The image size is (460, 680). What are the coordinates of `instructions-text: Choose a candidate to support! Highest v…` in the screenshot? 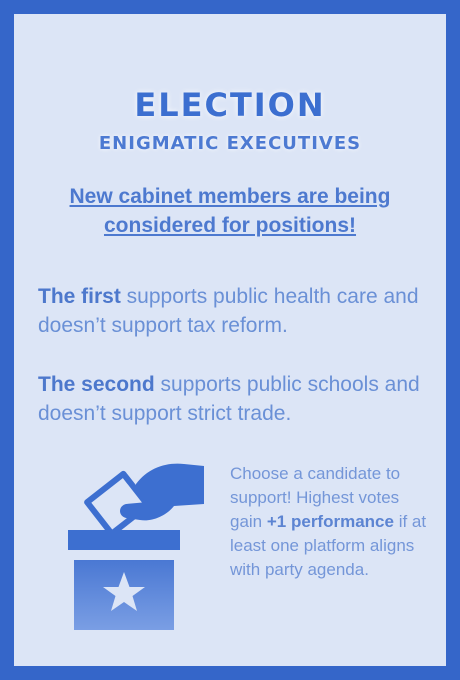 It's located at (330, 522).